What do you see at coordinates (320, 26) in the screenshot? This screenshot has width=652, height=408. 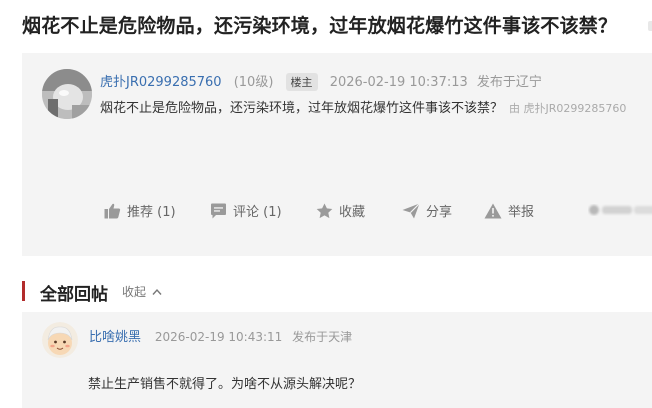 I see `thread-title: 烟花不止是危险物品，还污染环境，过年放烟花爆竹这件事该不该禁？` at bounding box center [320, 26].